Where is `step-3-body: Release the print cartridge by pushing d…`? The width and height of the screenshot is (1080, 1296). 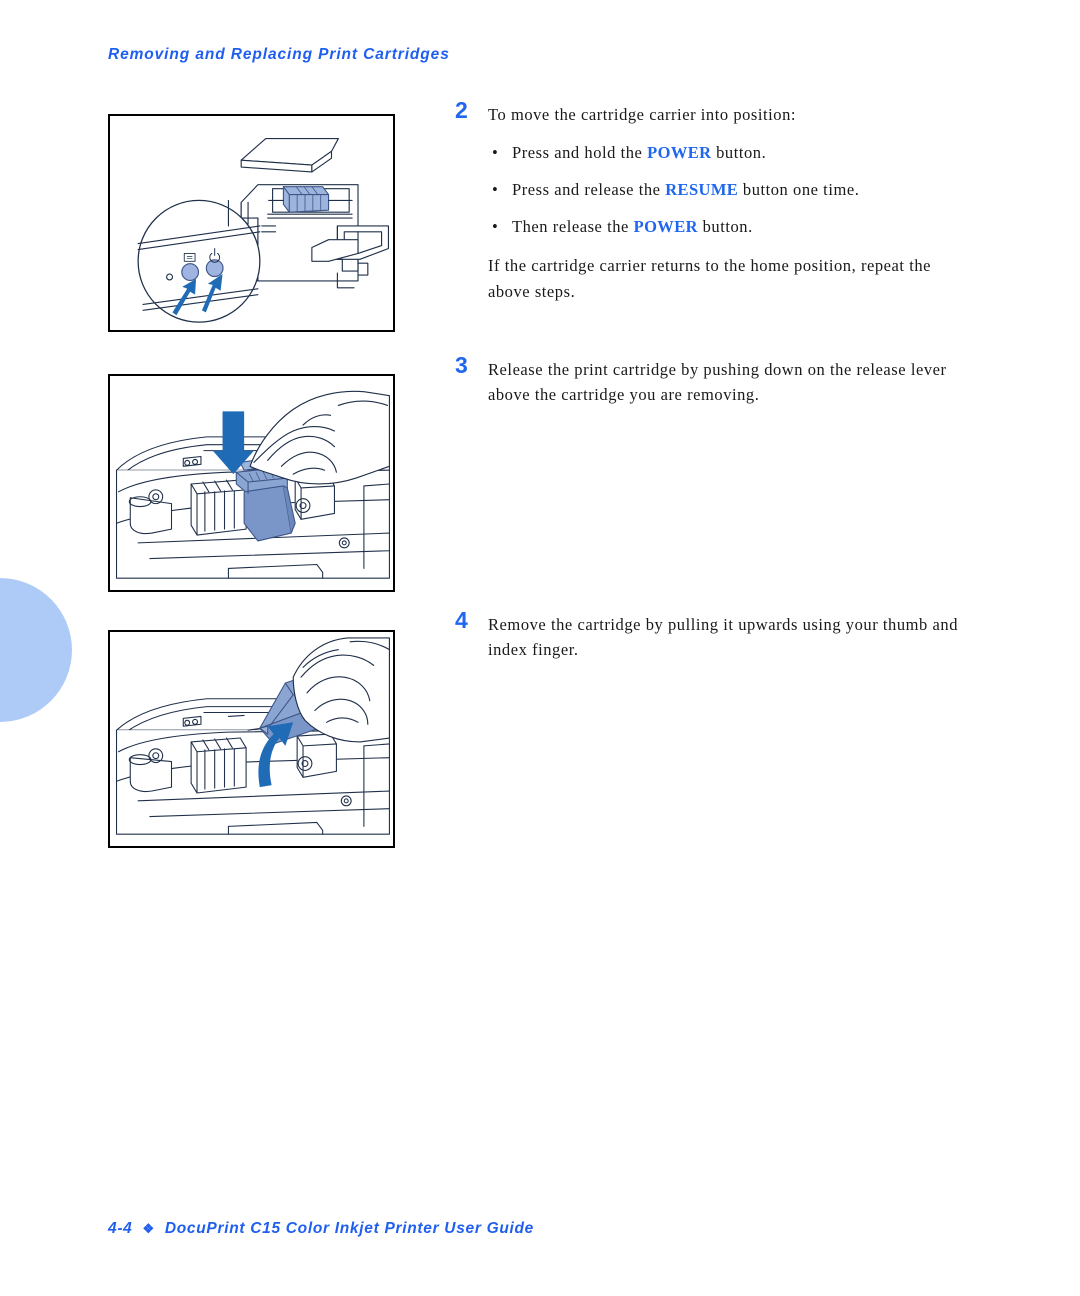
step-3-body: Release the print cartridge by pushing d… is located at coordinates (731, 382).